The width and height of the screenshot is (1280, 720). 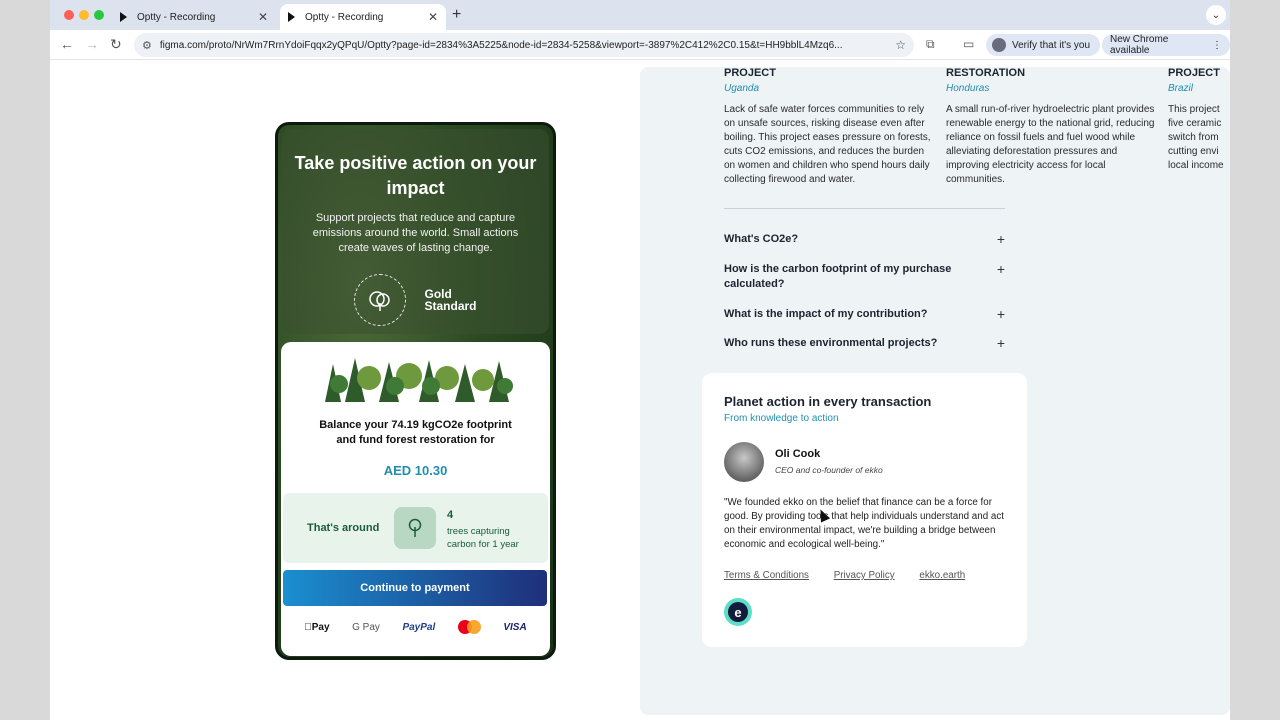 I want to click on gold-standard-line2: Standard, so click(x=450, y=306).